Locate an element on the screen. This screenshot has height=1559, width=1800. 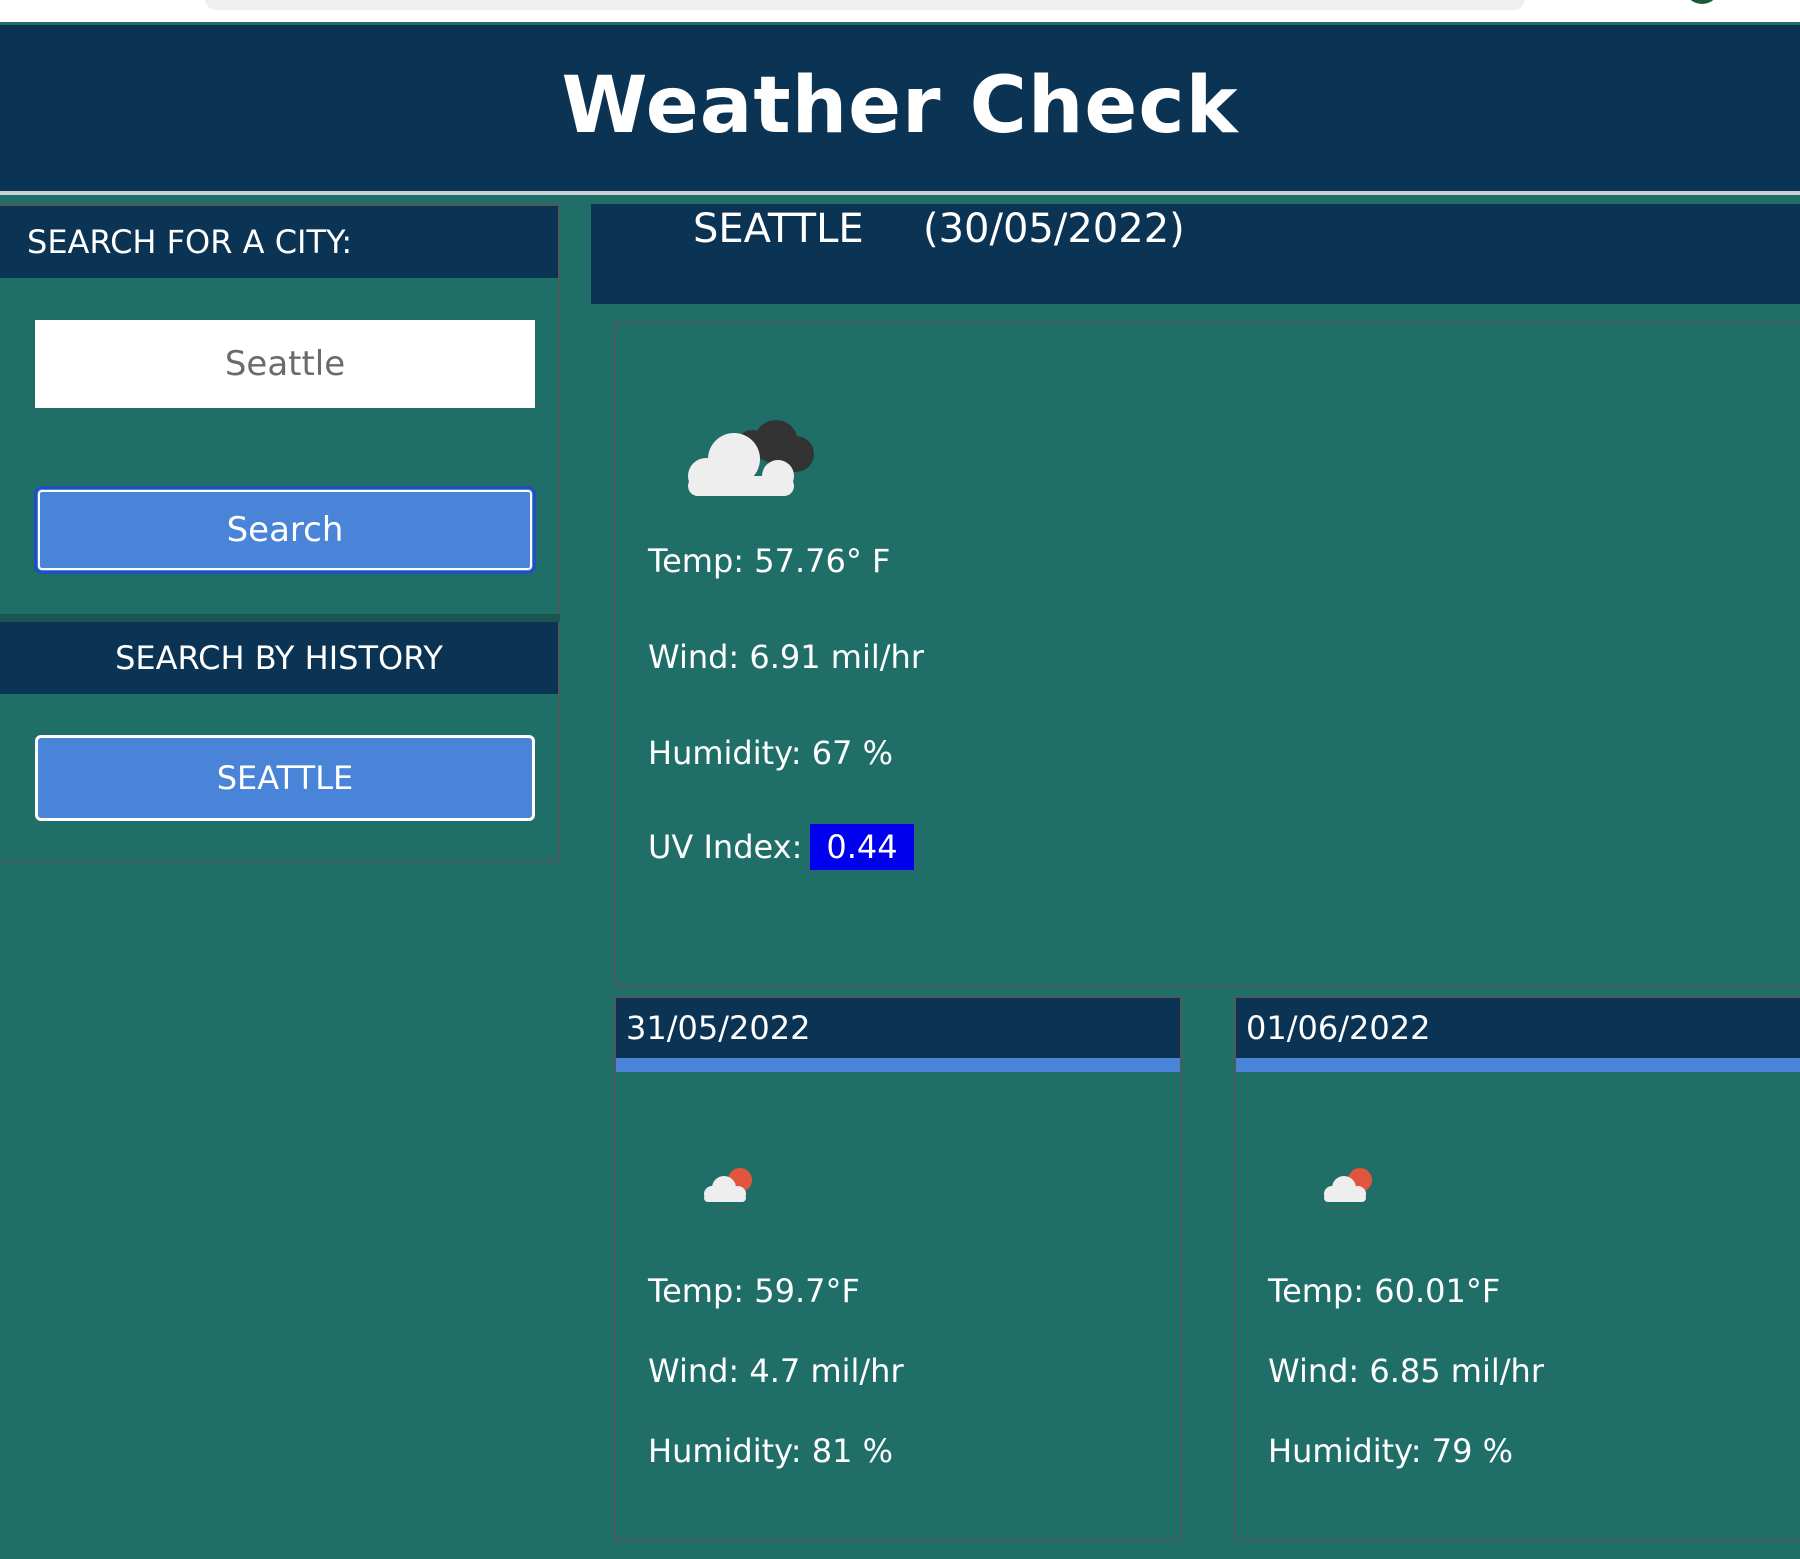
search-heading: SEARCH FOR A CITY: is located at coordinates (279, 242).